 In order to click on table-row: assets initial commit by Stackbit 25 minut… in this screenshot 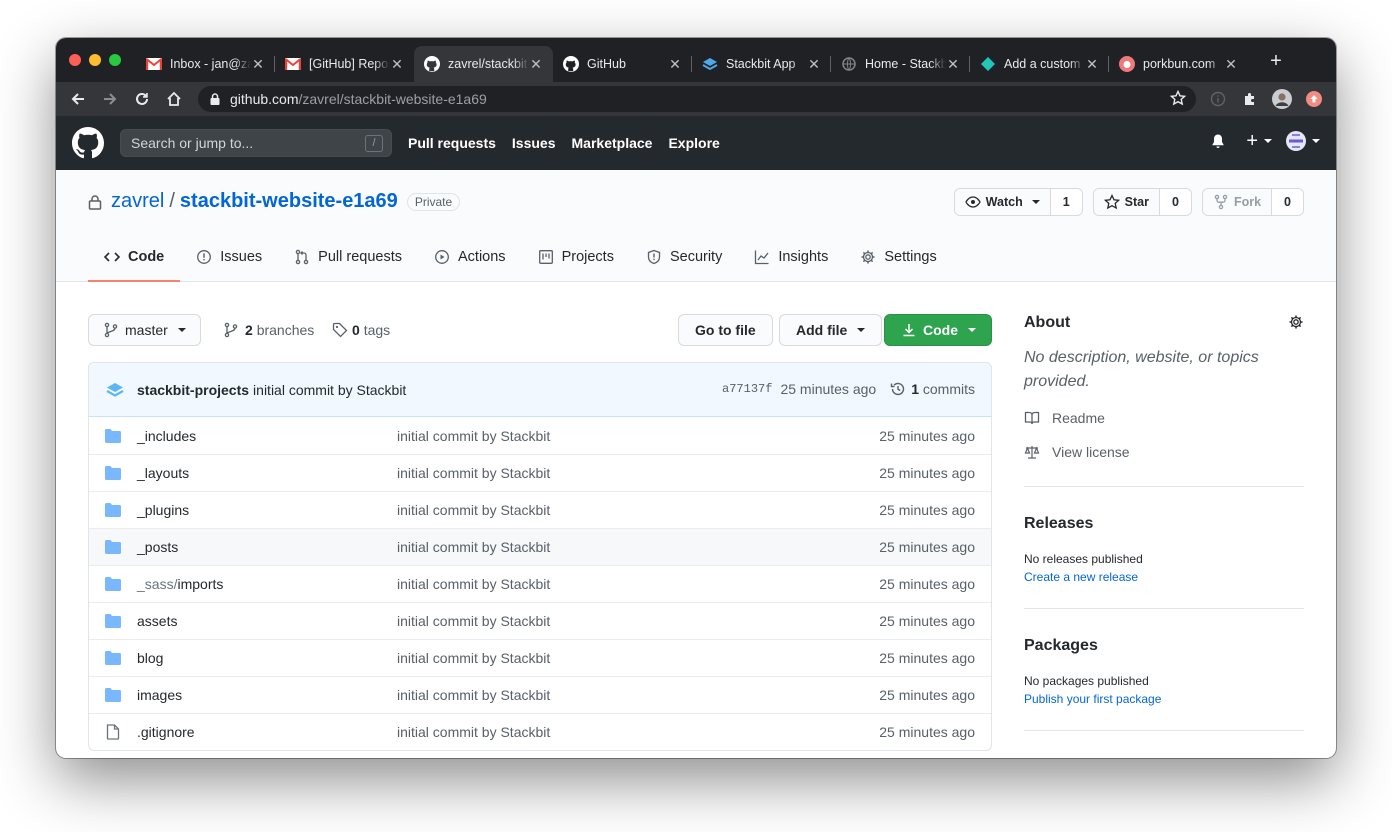, I will do `click(540, 620)`.